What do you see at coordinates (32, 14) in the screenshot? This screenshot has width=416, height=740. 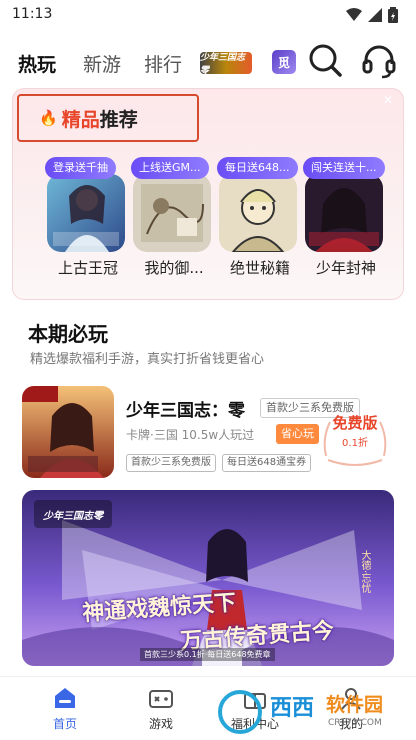 I see `status-time: 11:13` at bounding box center [32, 14].